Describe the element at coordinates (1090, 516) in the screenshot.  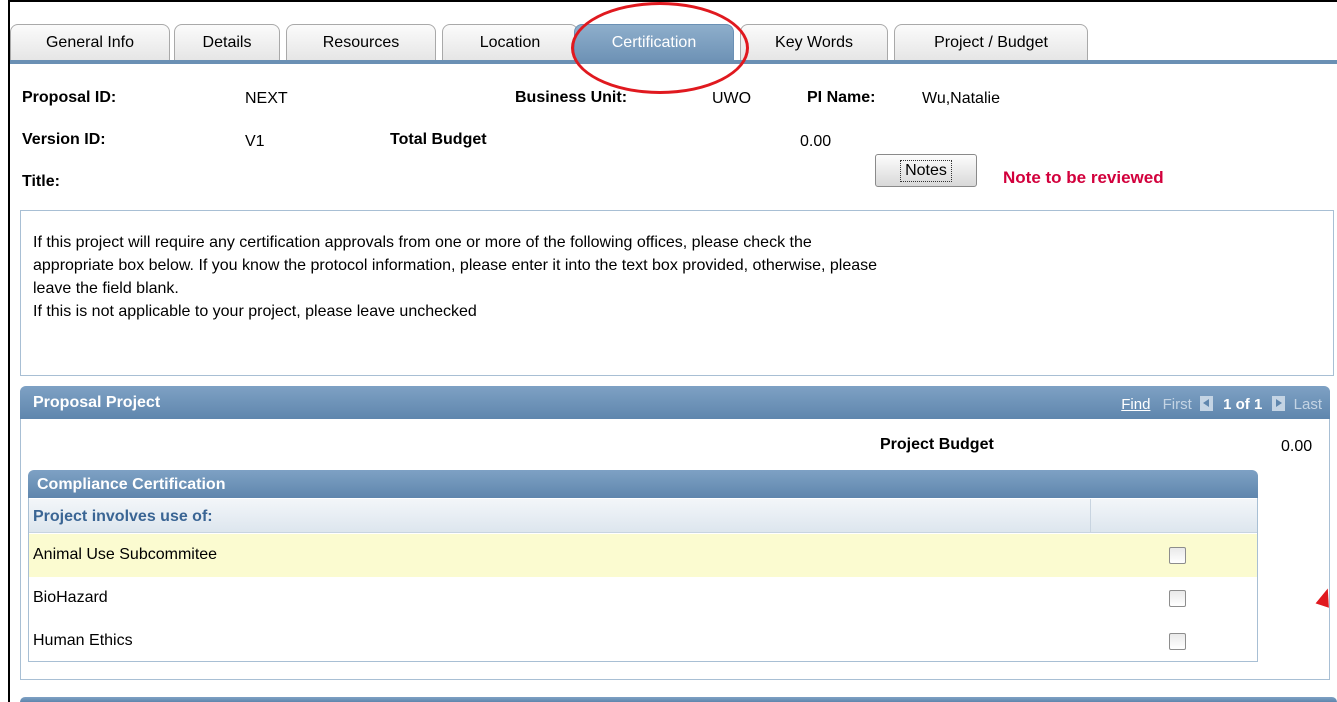
I see `column-separator` at that location.